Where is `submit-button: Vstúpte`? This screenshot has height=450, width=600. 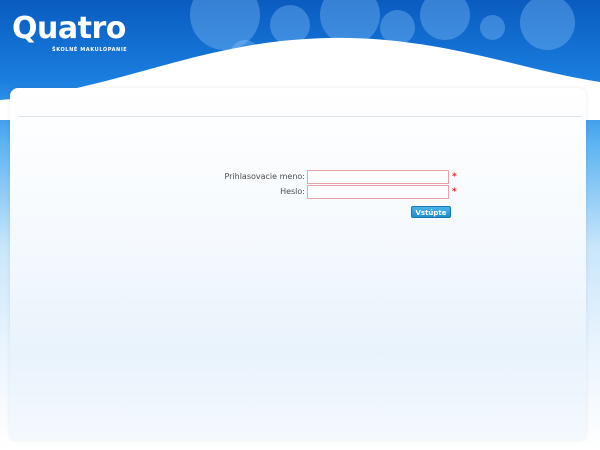
submit-button: Vstúpte is located at coordinates (431, 212).